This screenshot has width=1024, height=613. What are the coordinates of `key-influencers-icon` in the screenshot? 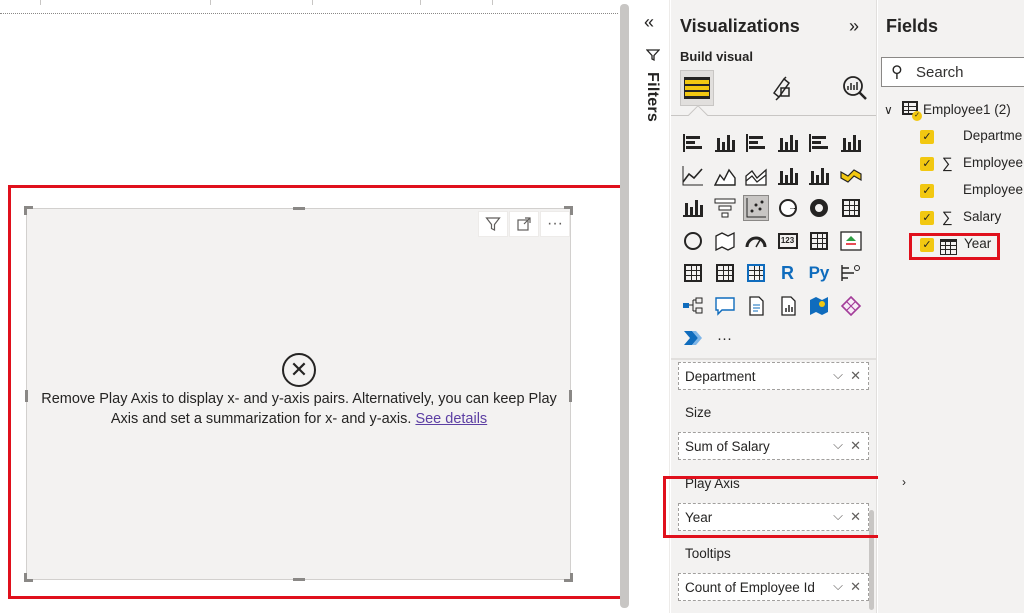 It's located at (851, 273).